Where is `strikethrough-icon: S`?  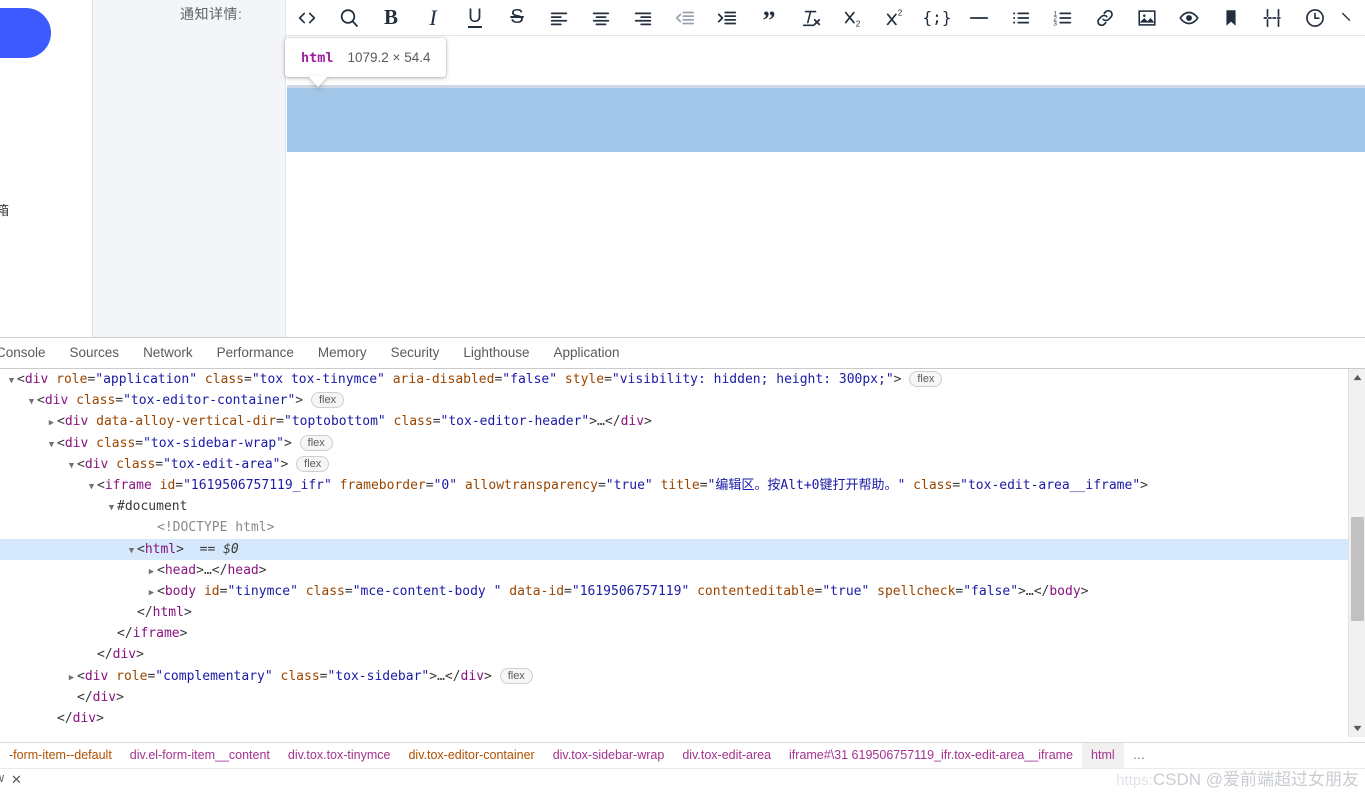 strikethrough-icon: S is located at coordinates (517, 18).